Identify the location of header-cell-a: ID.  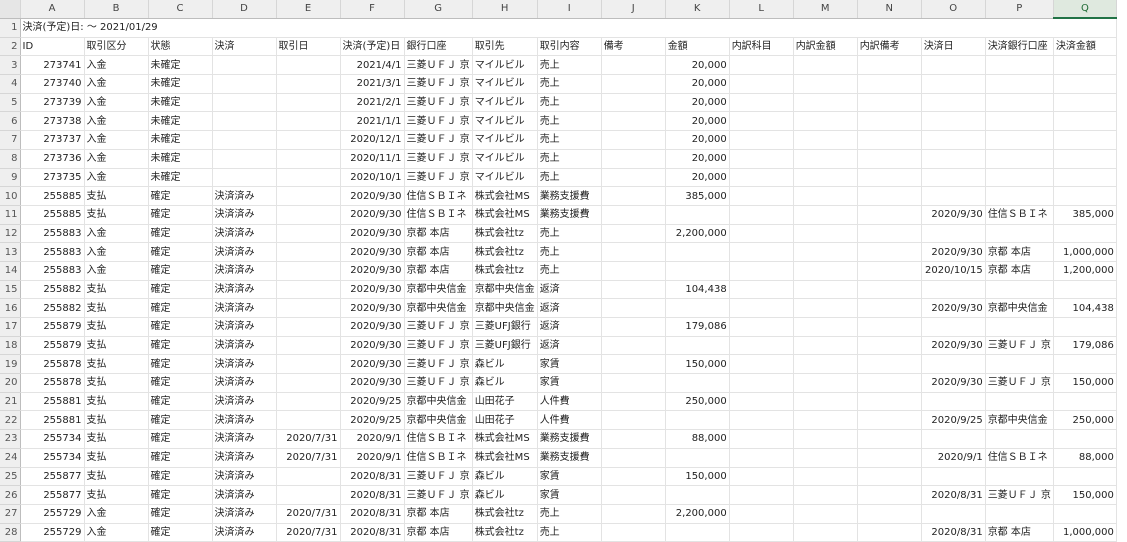
(52, 47).